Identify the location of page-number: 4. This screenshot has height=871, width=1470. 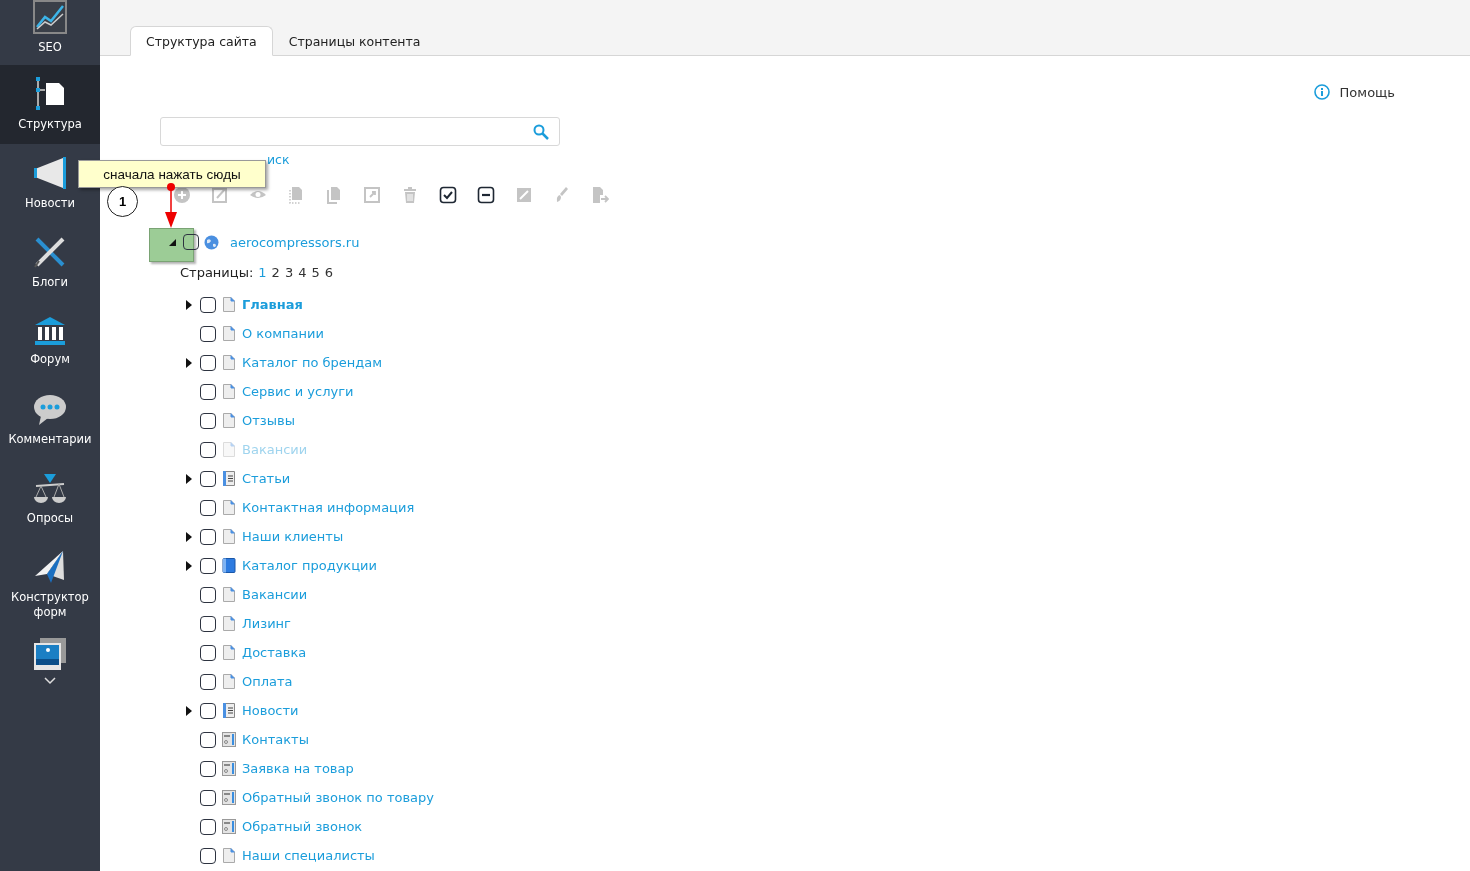
(302, 272).